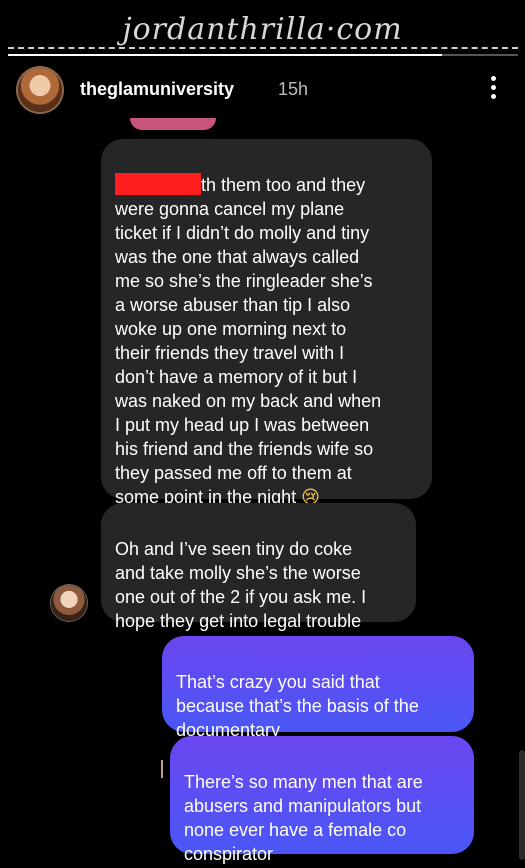 Image resolution: width=525 pixels, height=868 pixels. What do you see at coordinates (158, 184) in the screenshot?
I see `redaction-block` at bounding box center [158, 184].